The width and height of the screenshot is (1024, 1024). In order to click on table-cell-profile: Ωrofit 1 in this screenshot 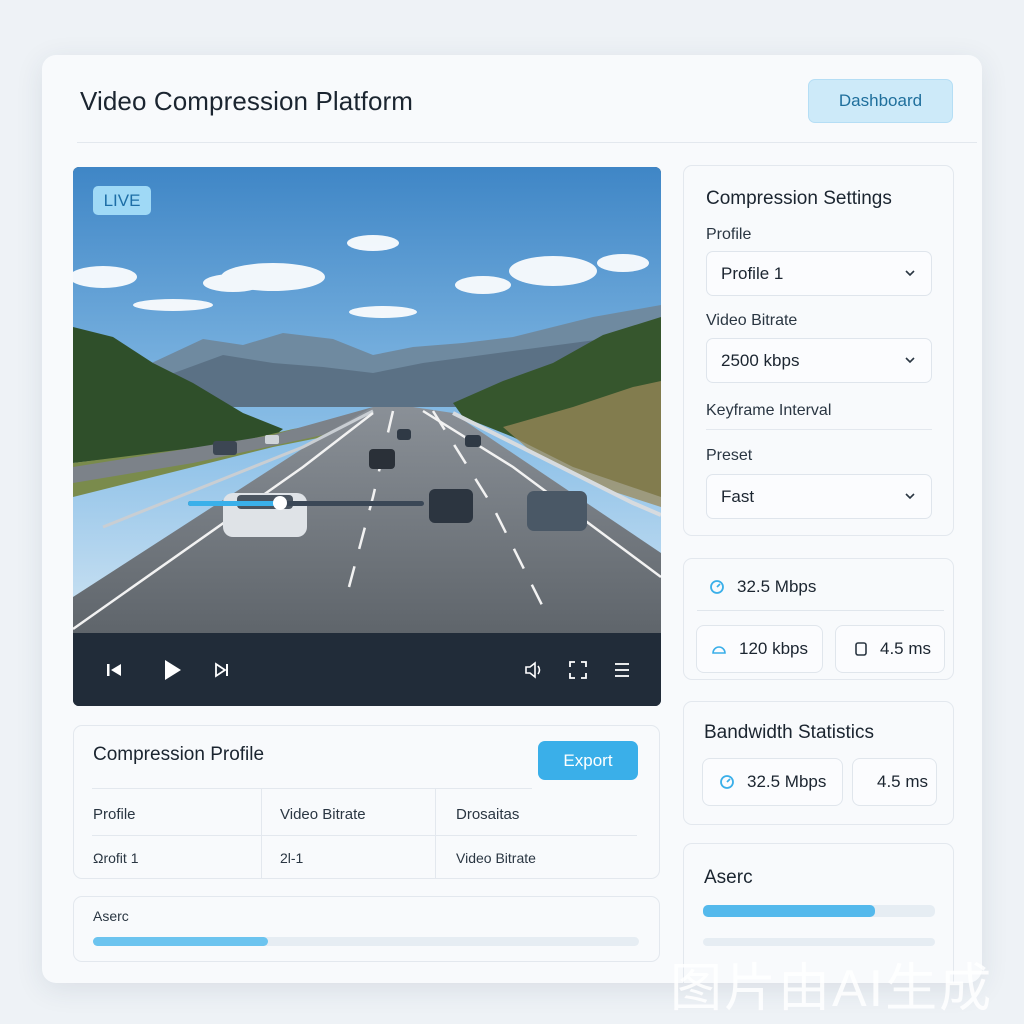, I will do `click(116, 858)`.